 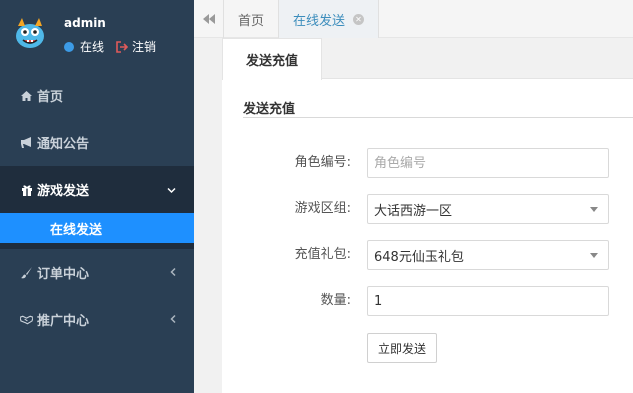 I want to click on gift-select: 648元仙玉礼包, so click(x=488, y=255).